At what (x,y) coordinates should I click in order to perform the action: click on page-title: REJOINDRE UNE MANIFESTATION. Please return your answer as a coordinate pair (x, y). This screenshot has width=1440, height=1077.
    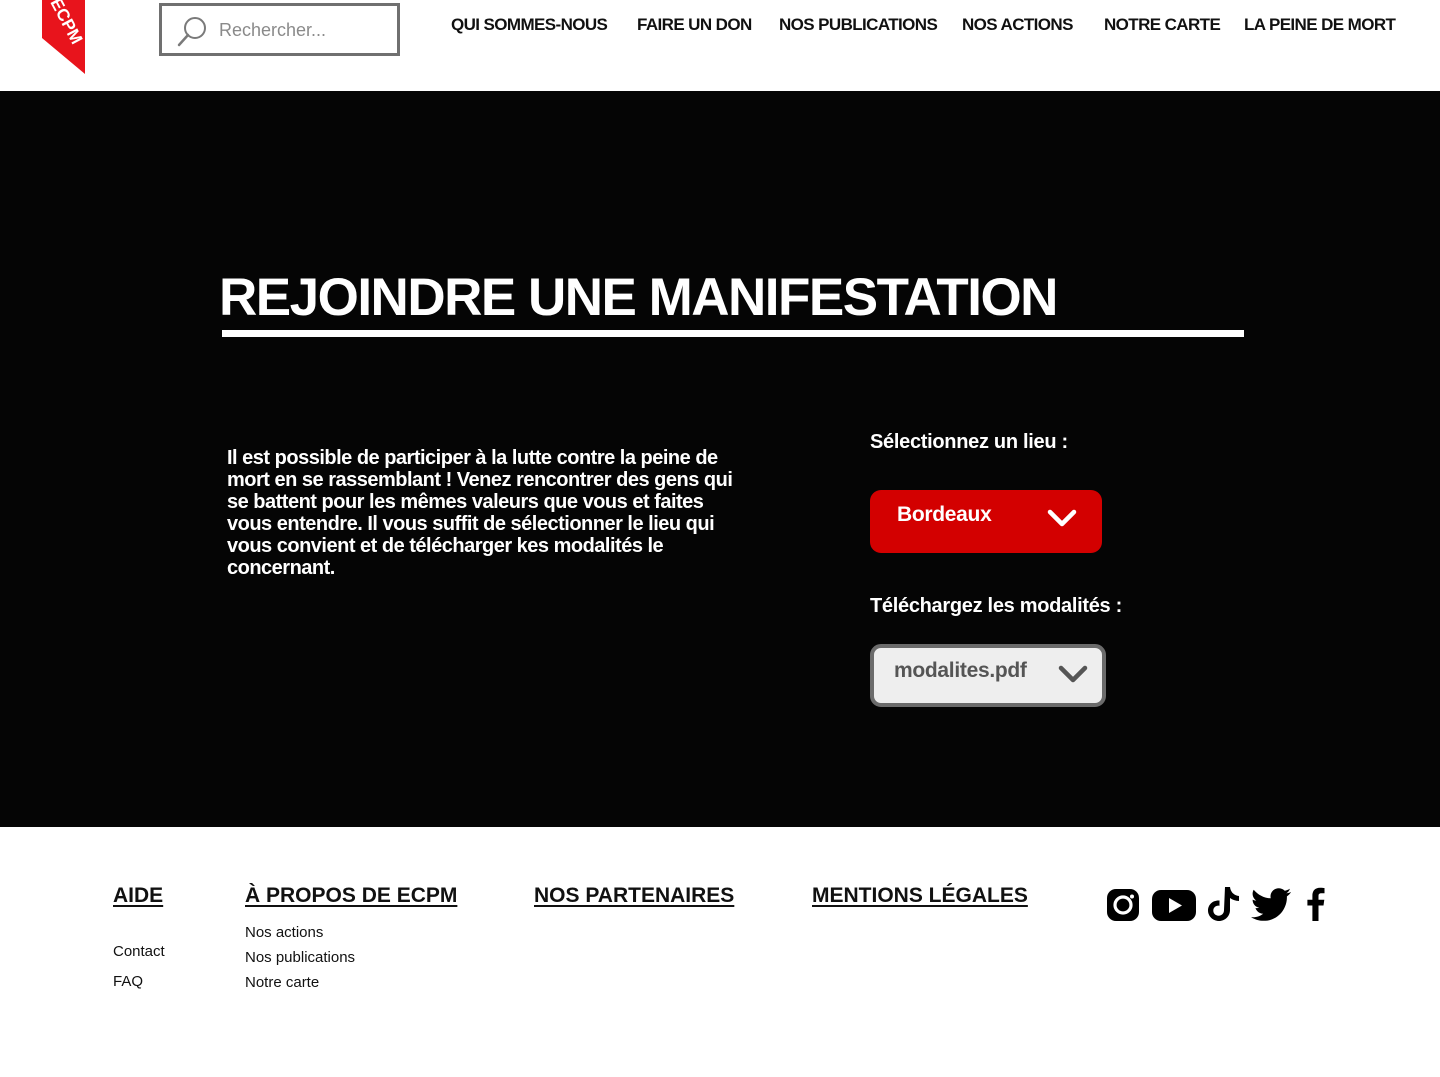
    Looking at the image, I should click on (638, 297).